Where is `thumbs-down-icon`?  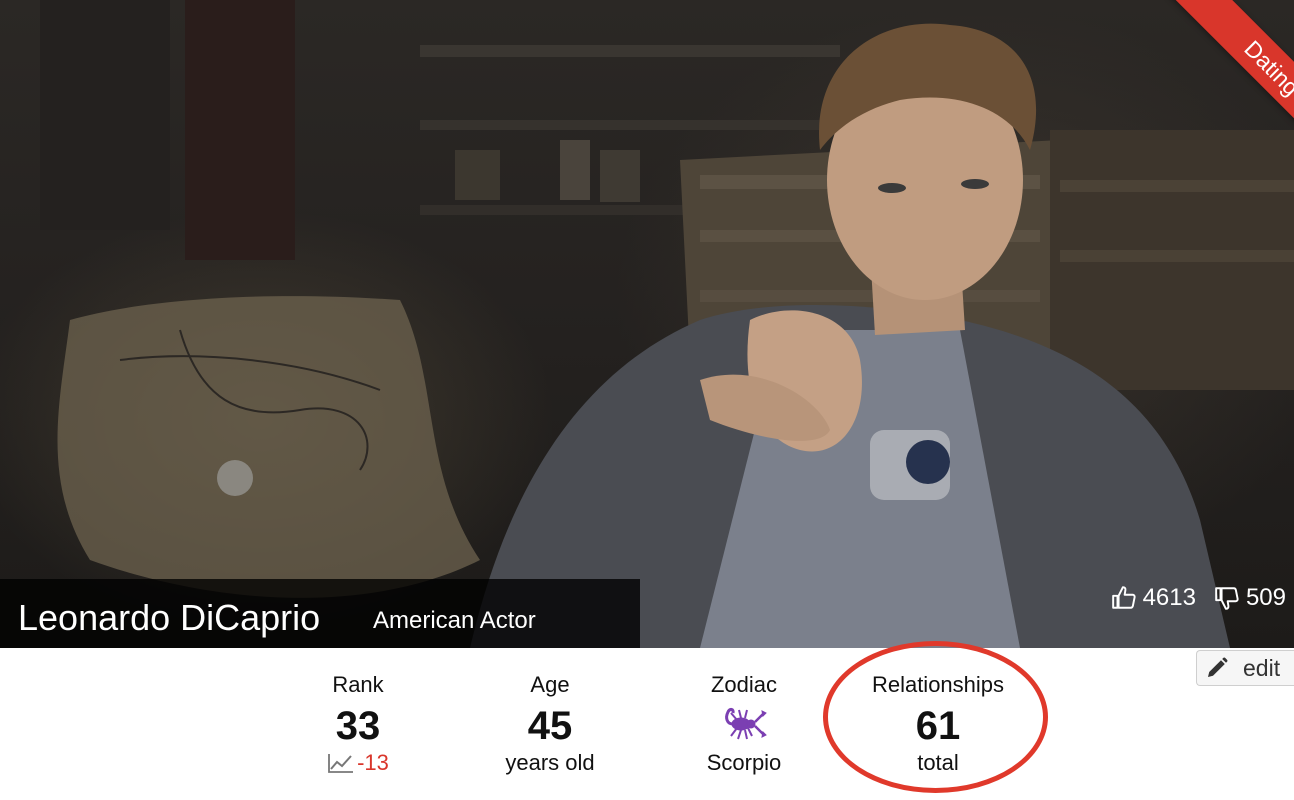
thumbs-down-icon is located at coordinates (1227, 598).